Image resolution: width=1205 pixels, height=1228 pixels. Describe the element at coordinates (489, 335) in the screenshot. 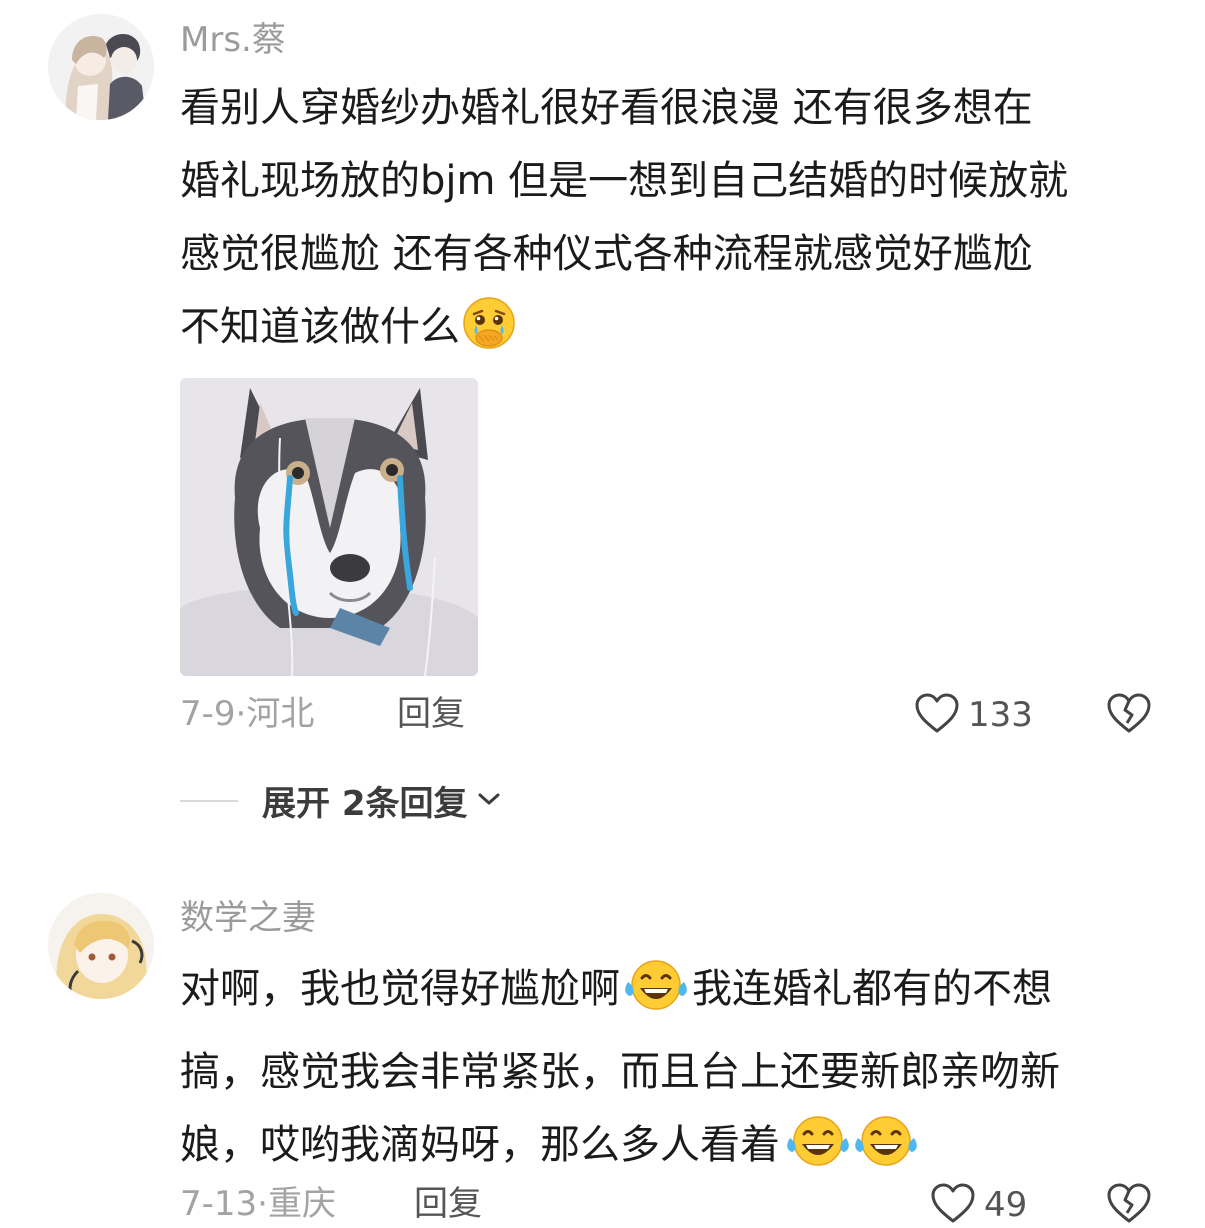

I see `crying-face-hand-over-mouth-icon` at that location.